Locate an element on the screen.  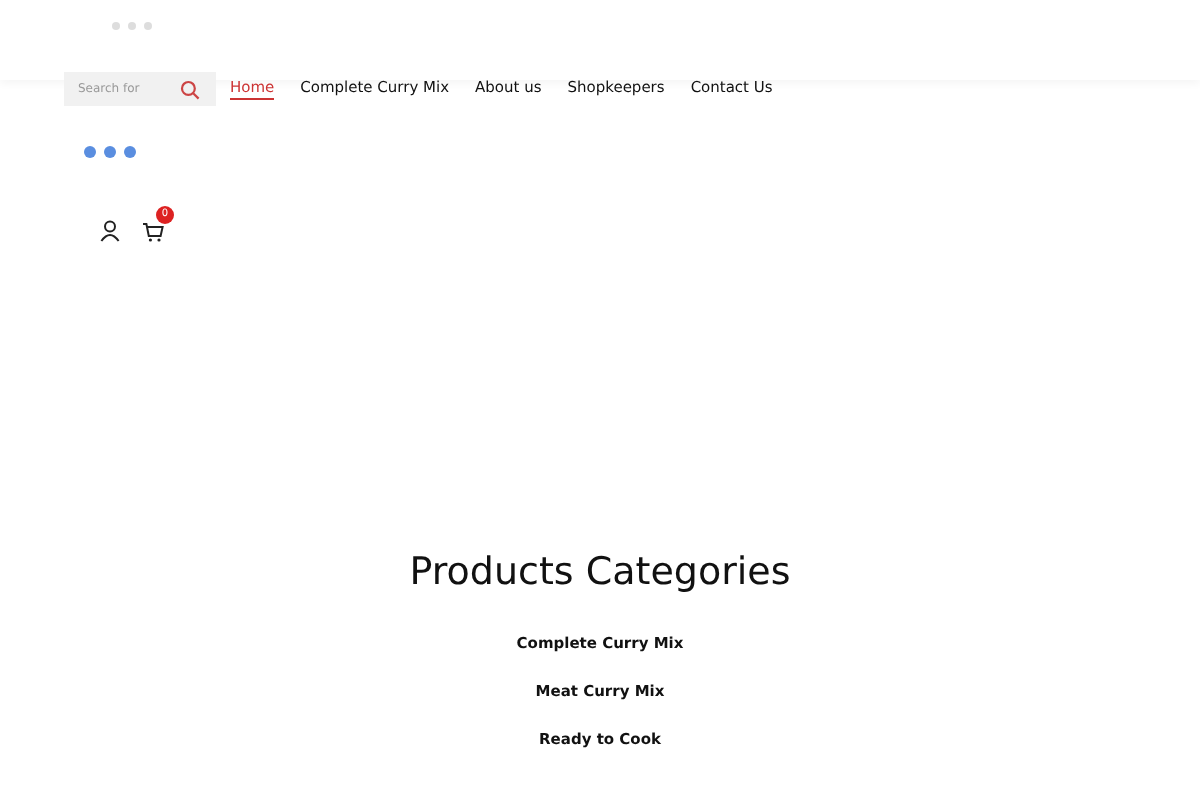
user-icon is located at coordinates (110, 231).